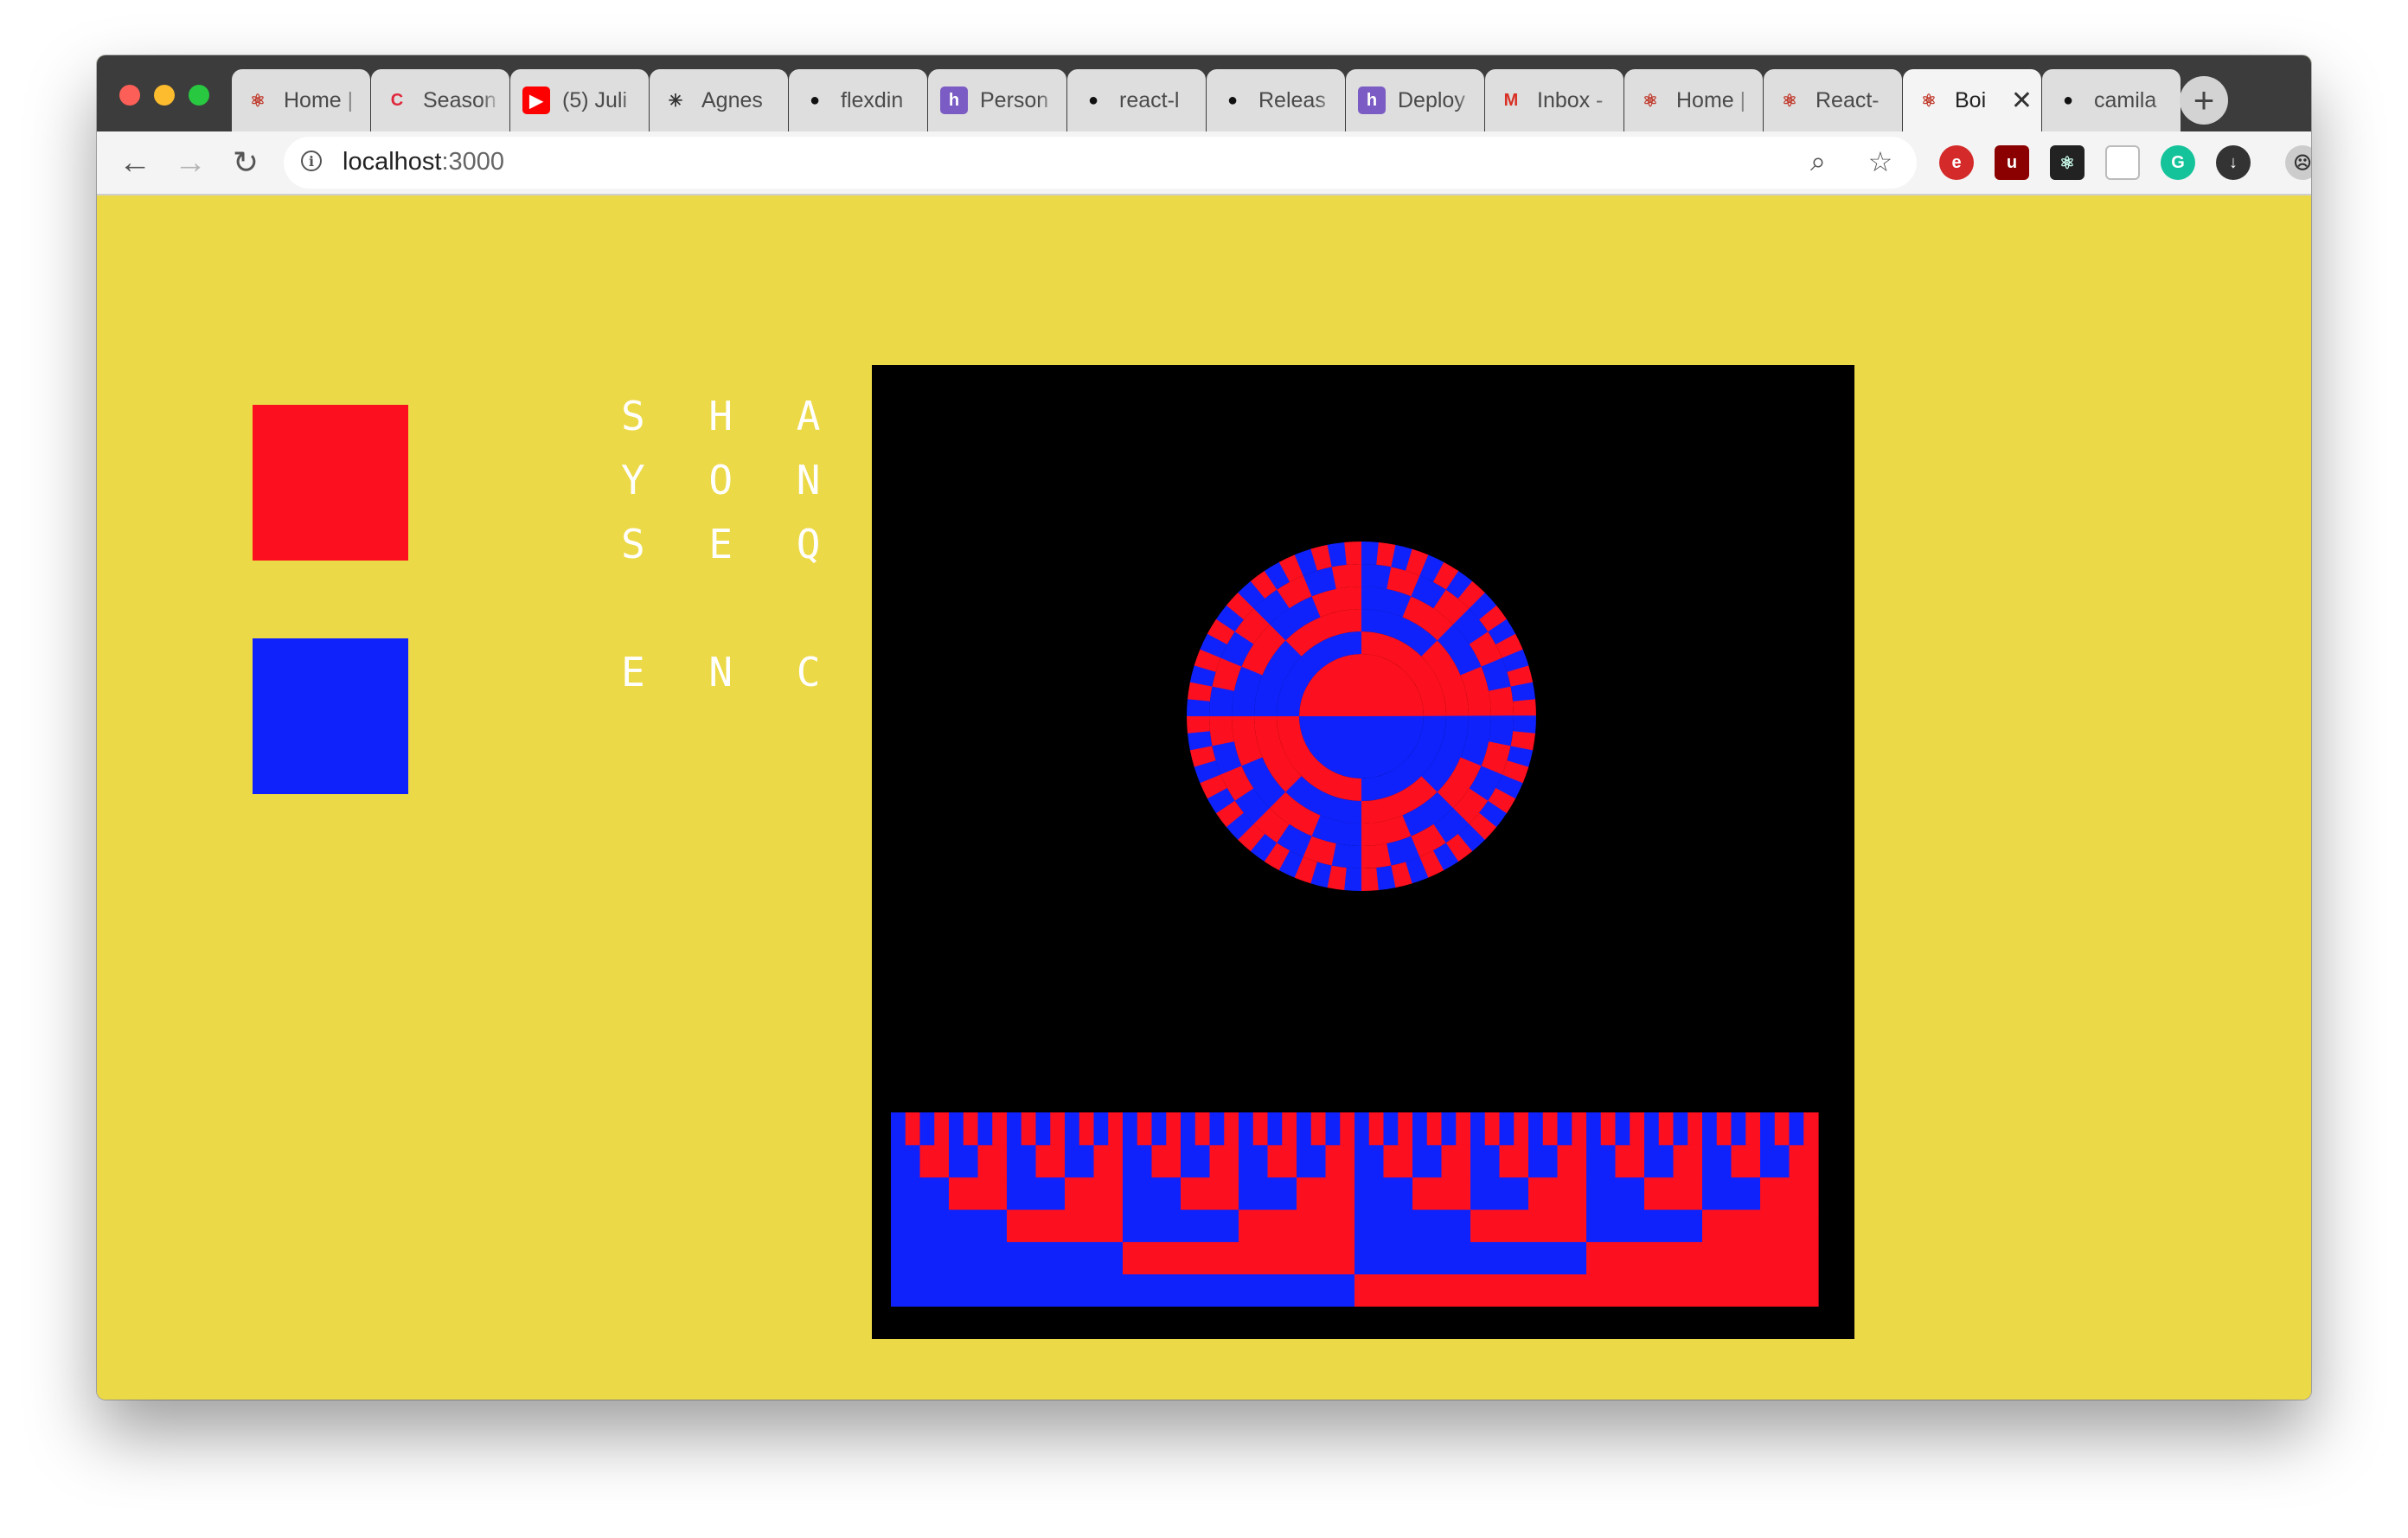 The height and width of the screenshot is (1538, 2408). Describe the element at coordinates (190, 162) in the screenshot. I see `forward-arrow-icon: →` at that location.